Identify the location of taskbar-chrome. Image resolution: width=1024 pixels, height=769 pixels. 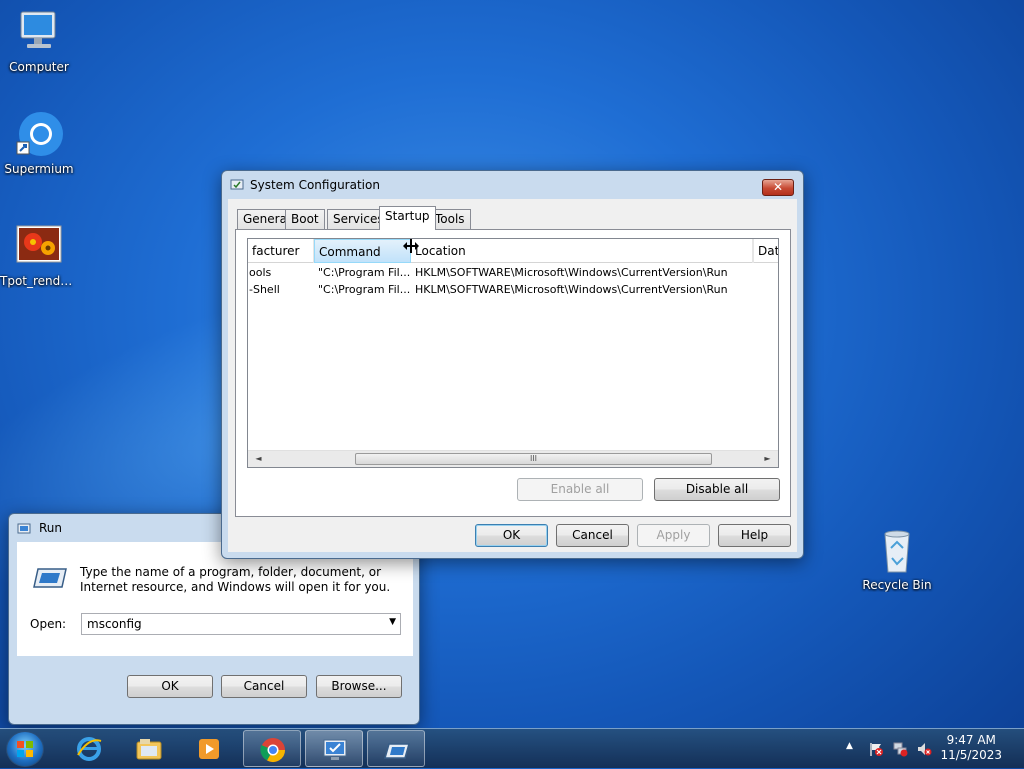
(272, 748).